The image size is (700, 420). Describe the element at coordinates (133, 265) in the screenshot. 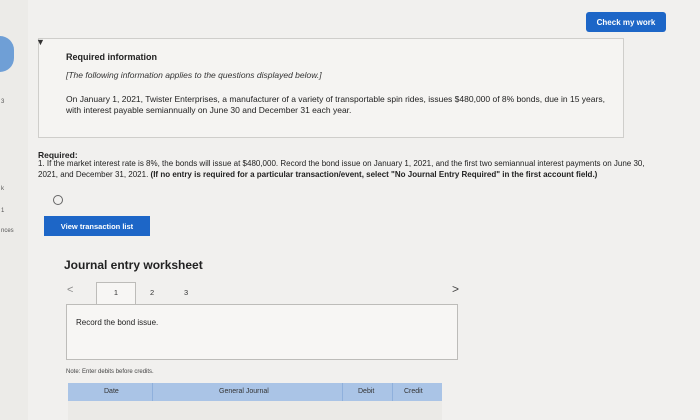

I see `worksheet-title: Journal entry worksheet` at that location.